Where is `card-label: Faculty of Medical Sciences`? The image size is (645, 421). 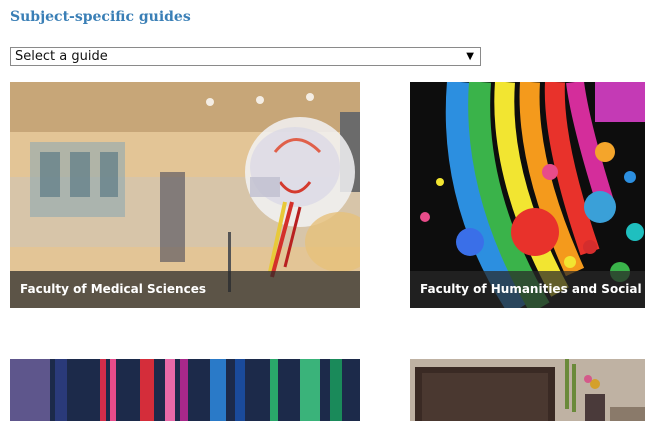 card-label: Faculty of Medical Sciences is located at coordinates (185, 289).